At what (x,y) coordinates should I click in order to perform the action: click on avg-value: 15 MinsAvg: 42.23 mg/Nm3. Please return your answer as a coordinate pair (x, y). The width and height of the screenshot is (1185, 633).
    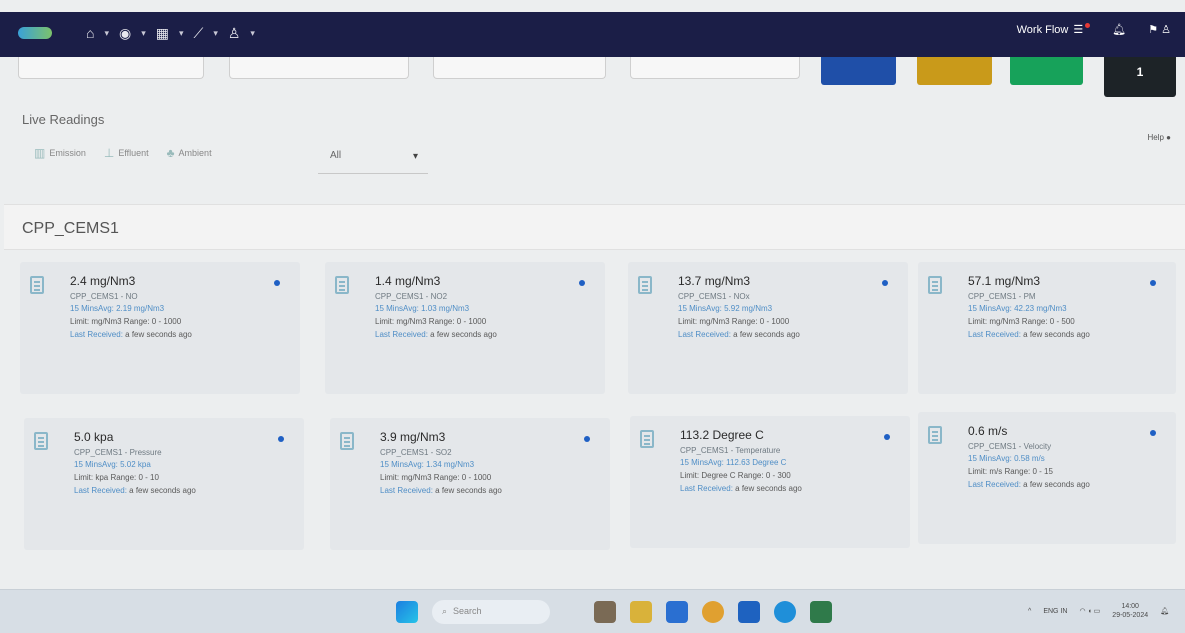
    Looking at the image, I should click on (1017, 308).